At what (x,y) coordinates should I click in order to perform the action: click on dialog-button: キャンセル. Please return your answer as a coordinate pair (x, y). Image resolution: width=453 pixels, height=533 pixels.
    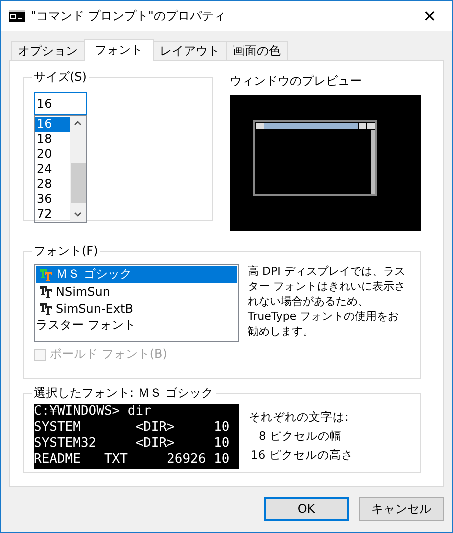
    Looking at the image, I should click on (401, 509).